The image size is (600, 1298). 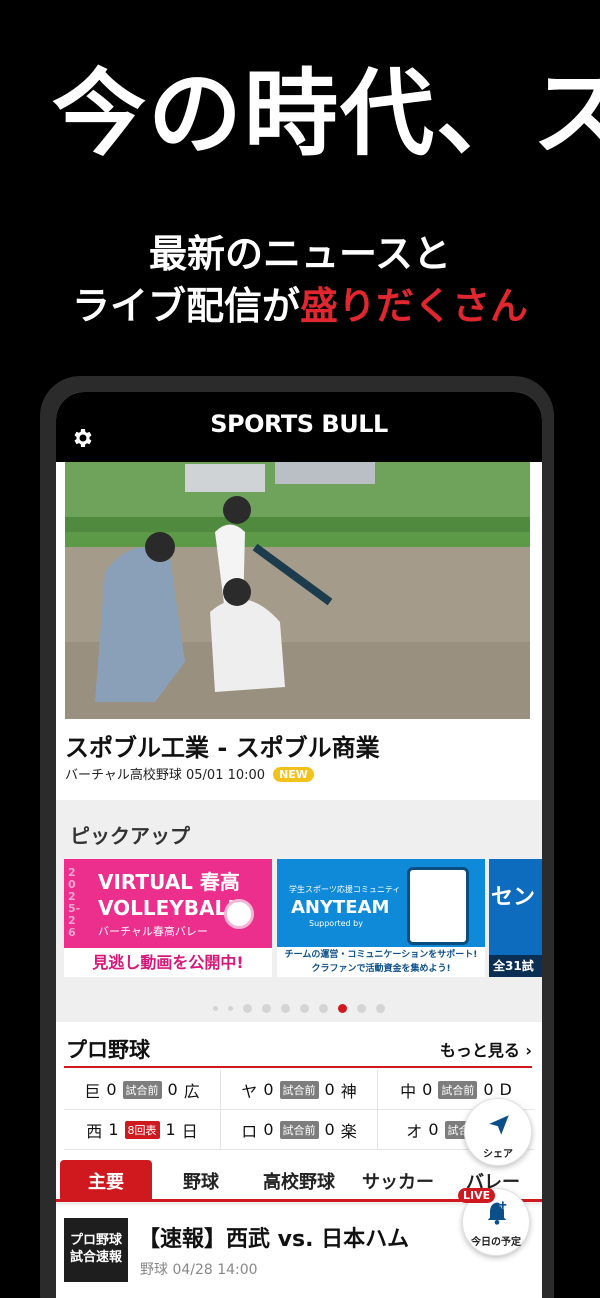 What do you see at coordinates (170, 1129) in the screenshot?
I see `away-score: 1` at bounding box center [170, 1129].